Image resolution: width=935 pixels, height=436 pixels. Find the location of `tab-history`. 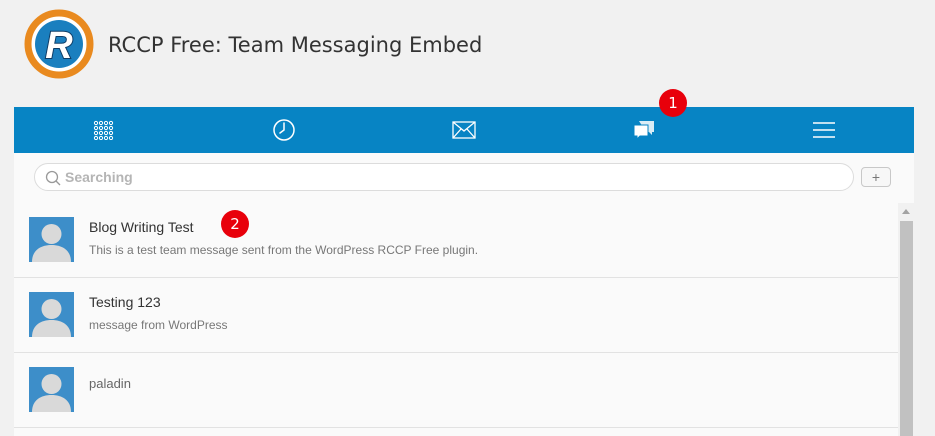

tab-history is located at coordinates (284, 130).